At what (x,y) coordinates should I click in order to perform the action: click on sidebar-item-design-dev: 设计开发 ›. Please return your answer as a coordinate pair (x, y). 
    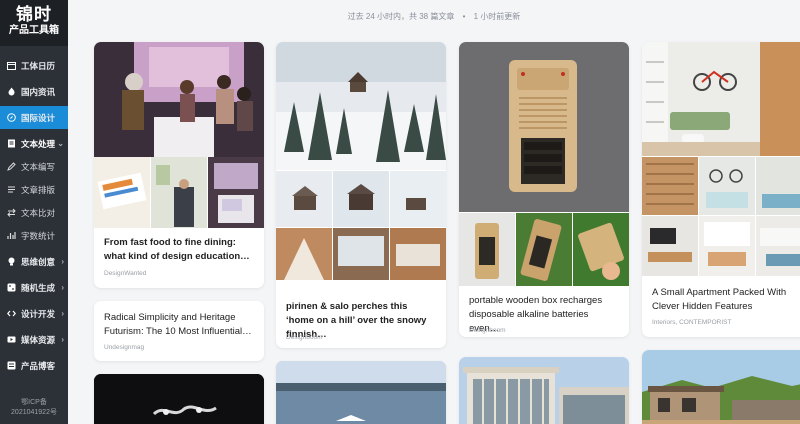
    Looking at the image, I should click on (34, 313).